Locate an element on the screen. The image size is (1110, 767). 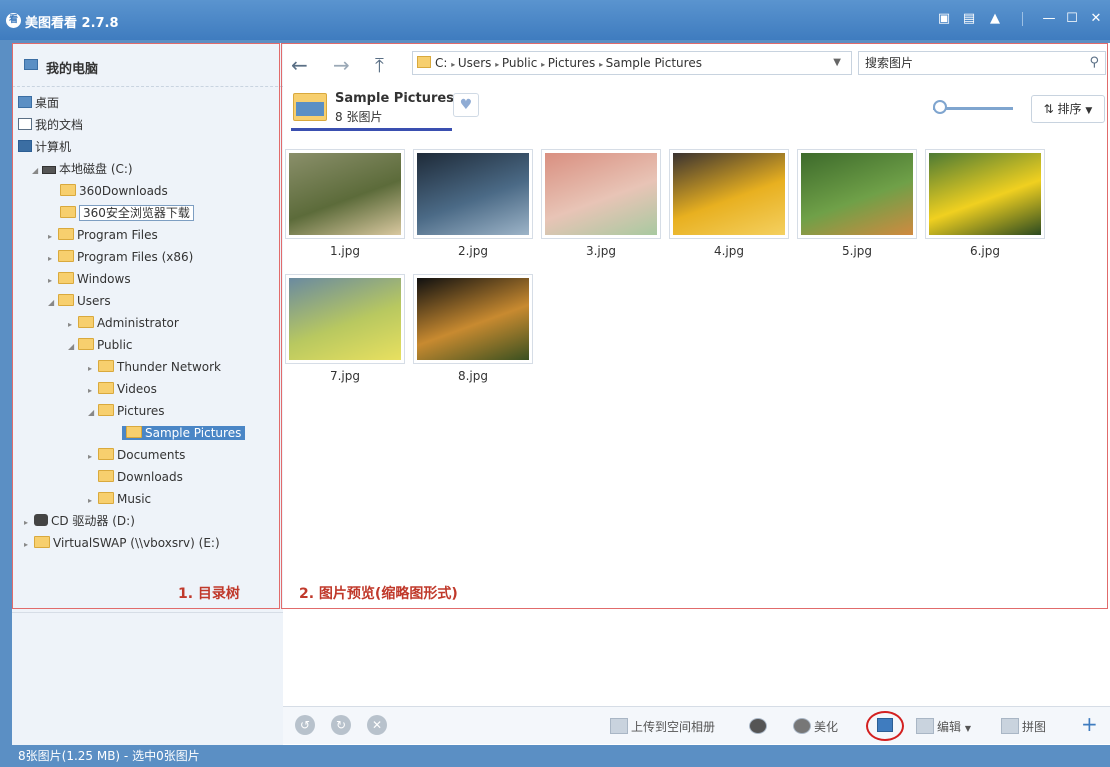
chat-icon: ▣ is located at coordinates (944, 19).